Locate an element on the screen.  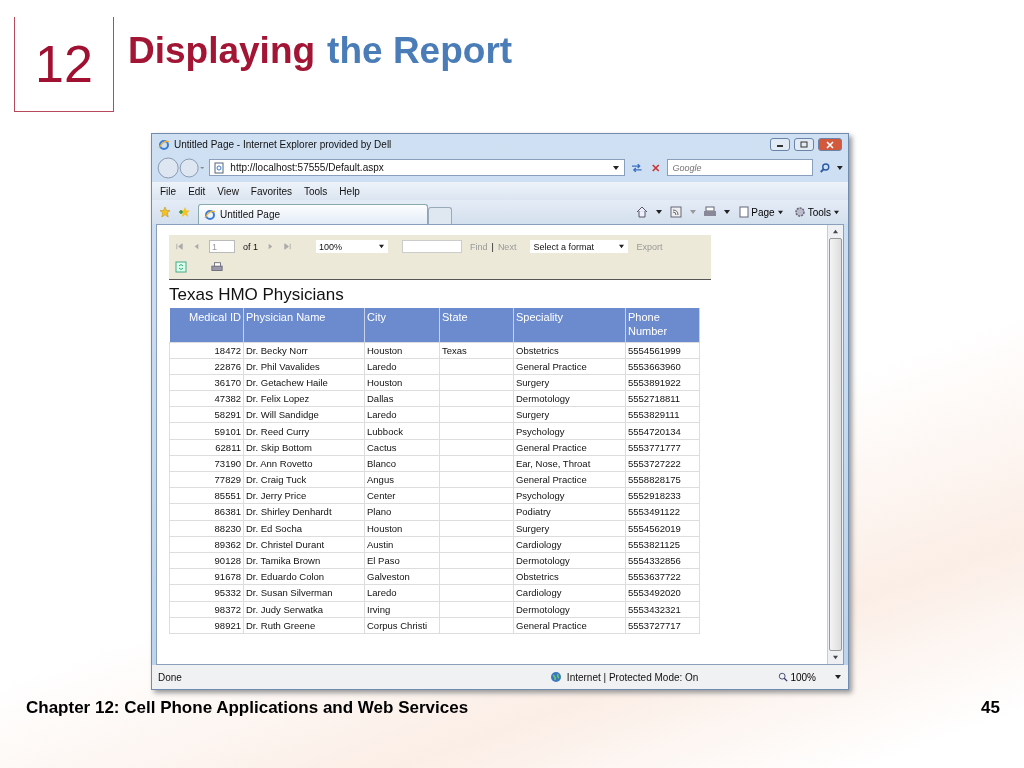
tools-menu-button: Tools is located at coordinates (816, 212).